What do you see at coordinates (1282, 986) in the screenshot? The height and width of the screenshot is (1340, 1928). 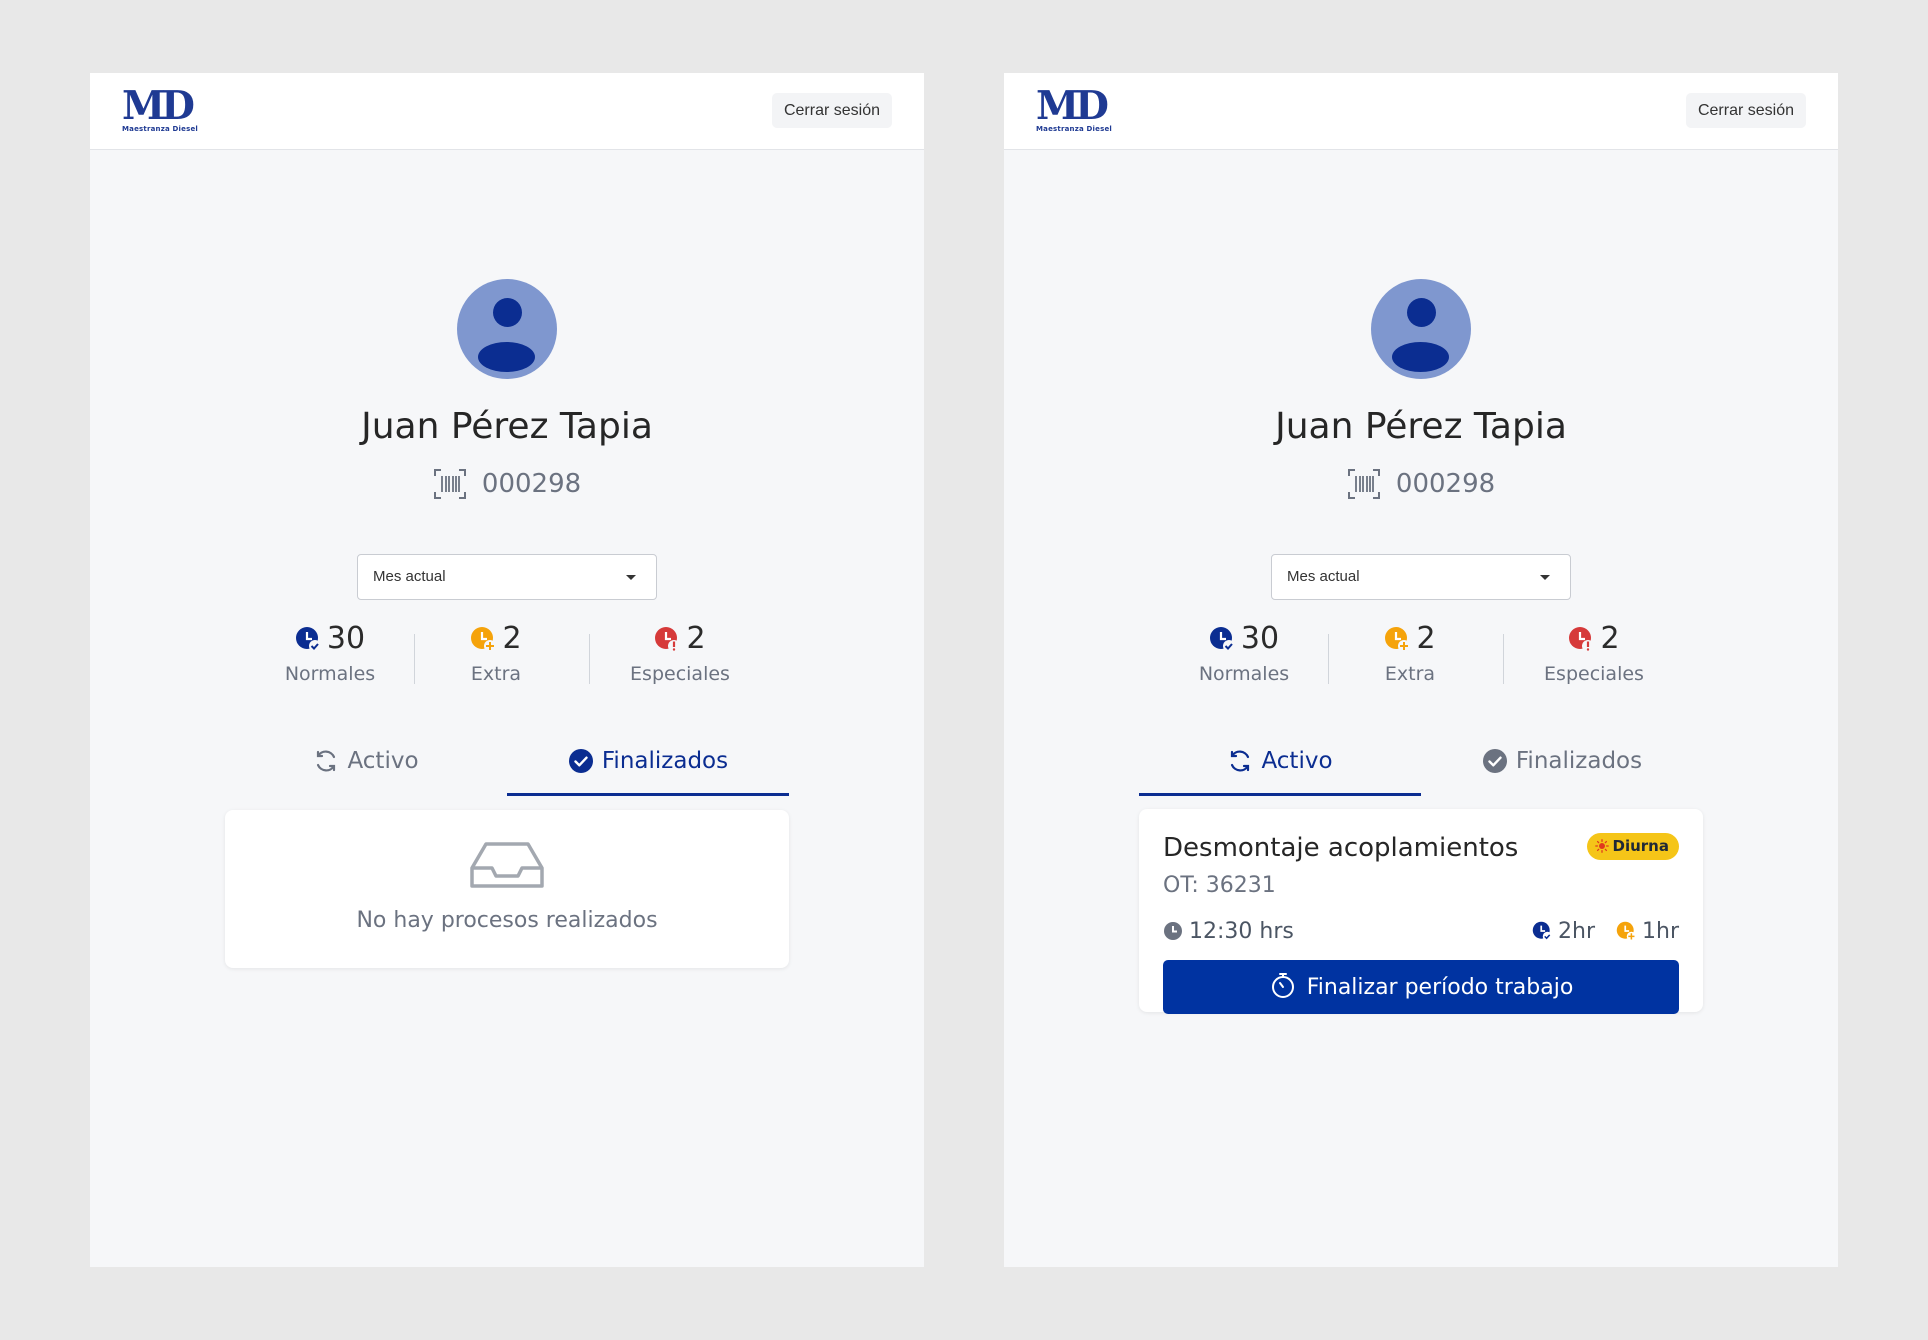 I see `stopwatch-icon` at bounding box center [1282, 986].